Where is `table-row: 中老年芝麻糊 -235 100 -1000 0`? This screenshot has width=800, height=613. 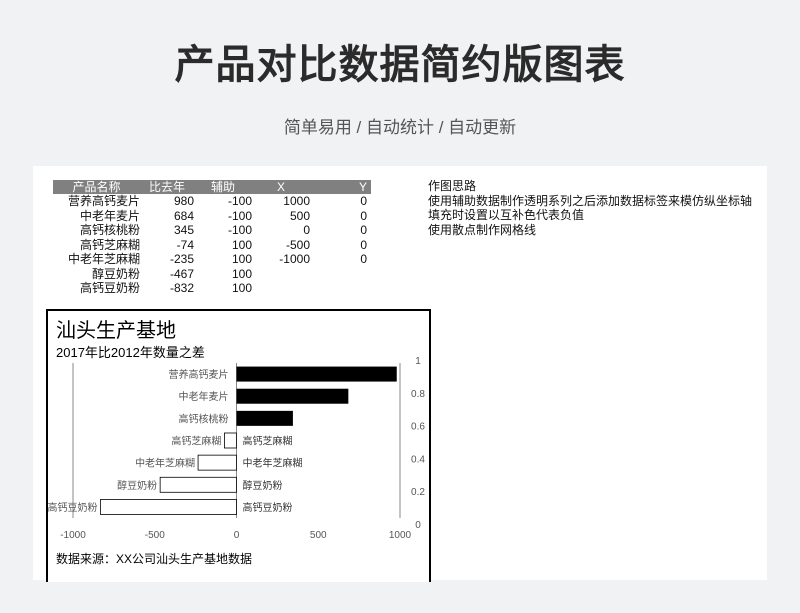
table-row: 中老年芝麻糊 -235 100 -1000 0 is located at coordinates (212, 259).